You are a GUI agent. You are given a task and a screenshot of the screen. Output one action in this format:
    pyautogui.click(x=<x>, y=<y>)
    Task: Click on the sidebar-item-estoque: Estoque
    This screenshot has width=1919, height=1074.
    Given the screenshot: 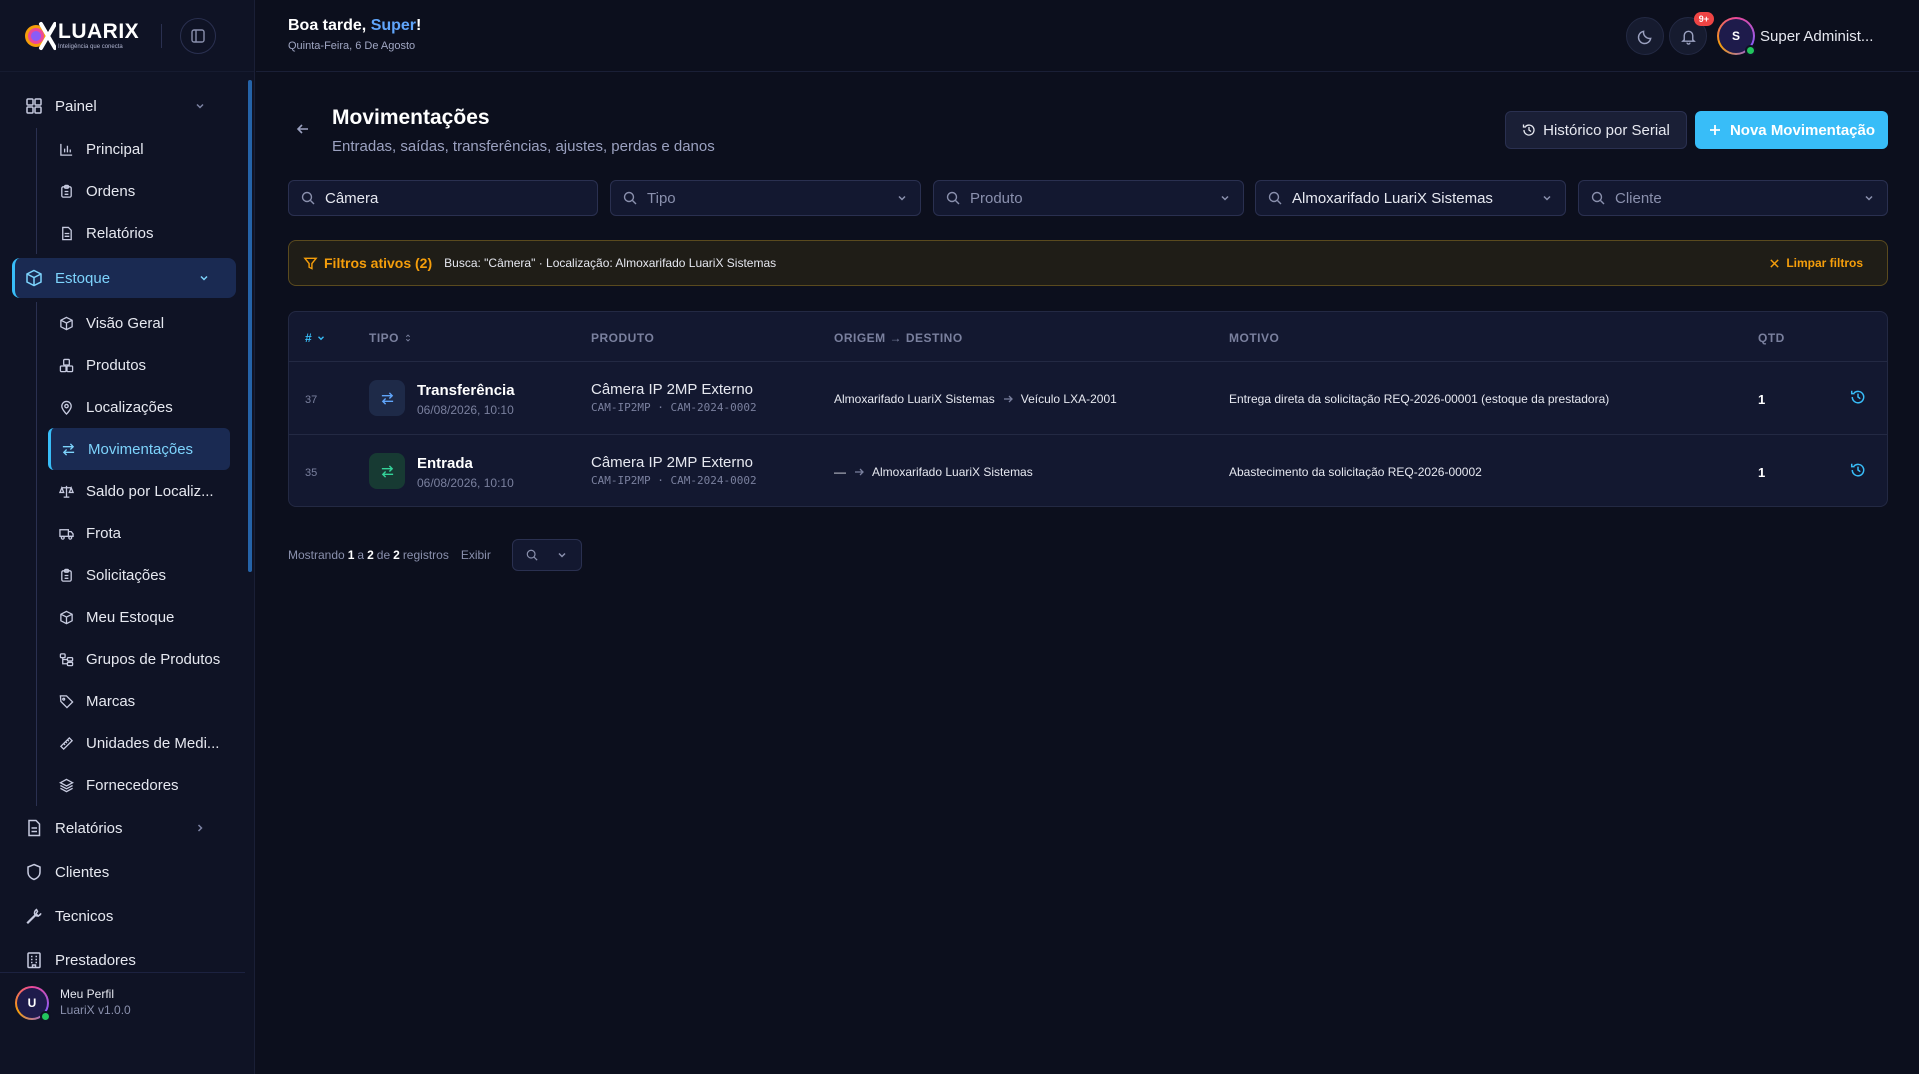 What is the action you would take?
    pyautogui.click(x=124, y=278)
    